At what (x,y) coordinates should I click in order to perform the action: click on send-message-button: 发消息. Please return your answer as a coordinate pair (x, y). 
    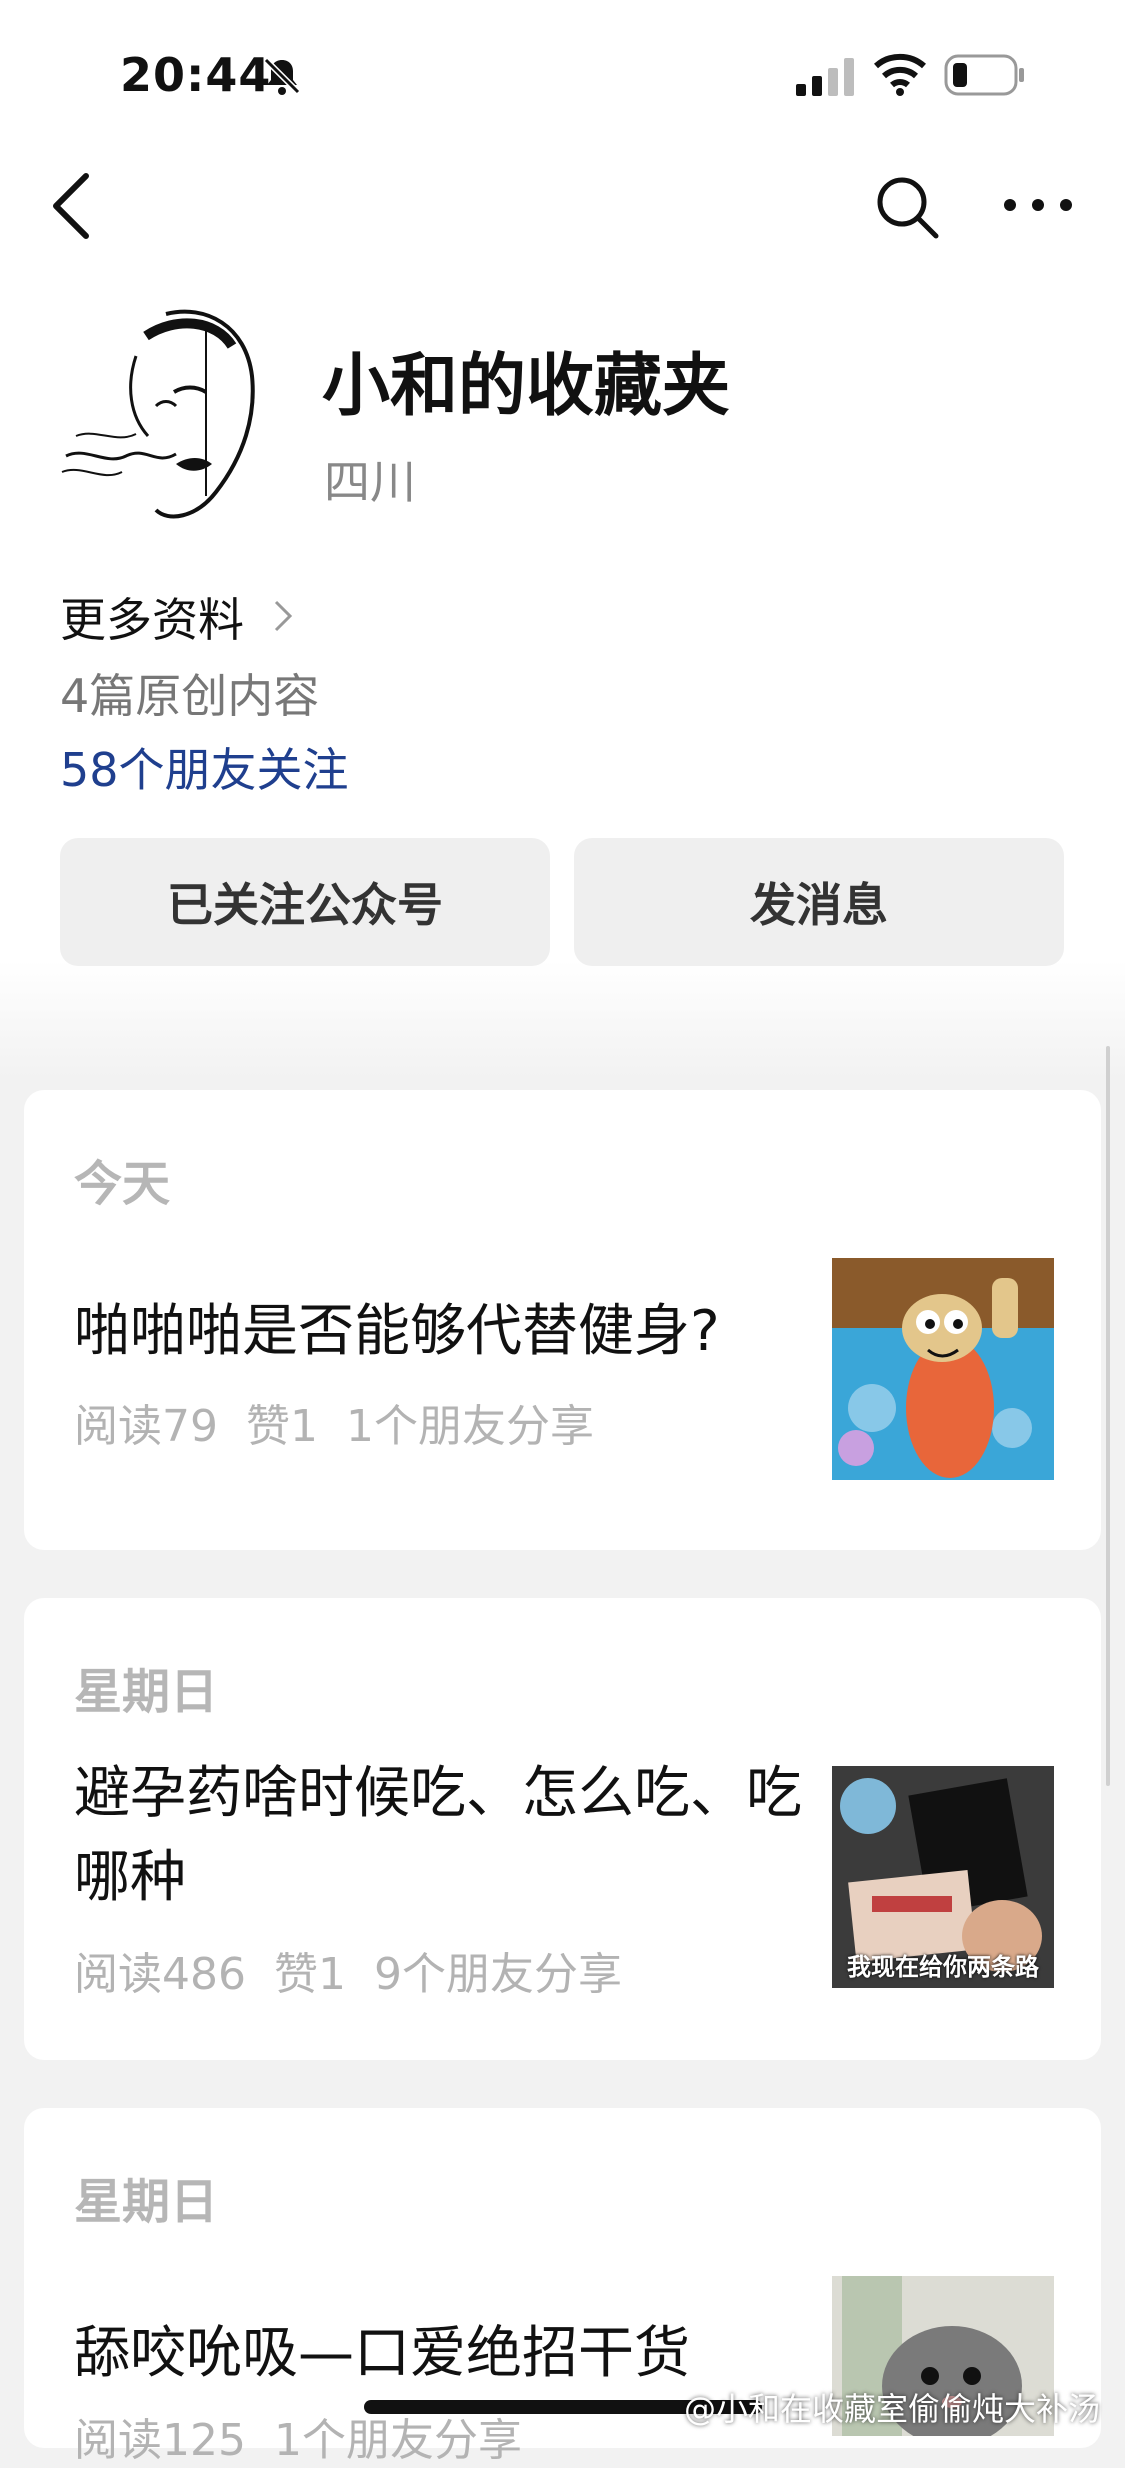
    Looking at the image, I should click on (819, 902).